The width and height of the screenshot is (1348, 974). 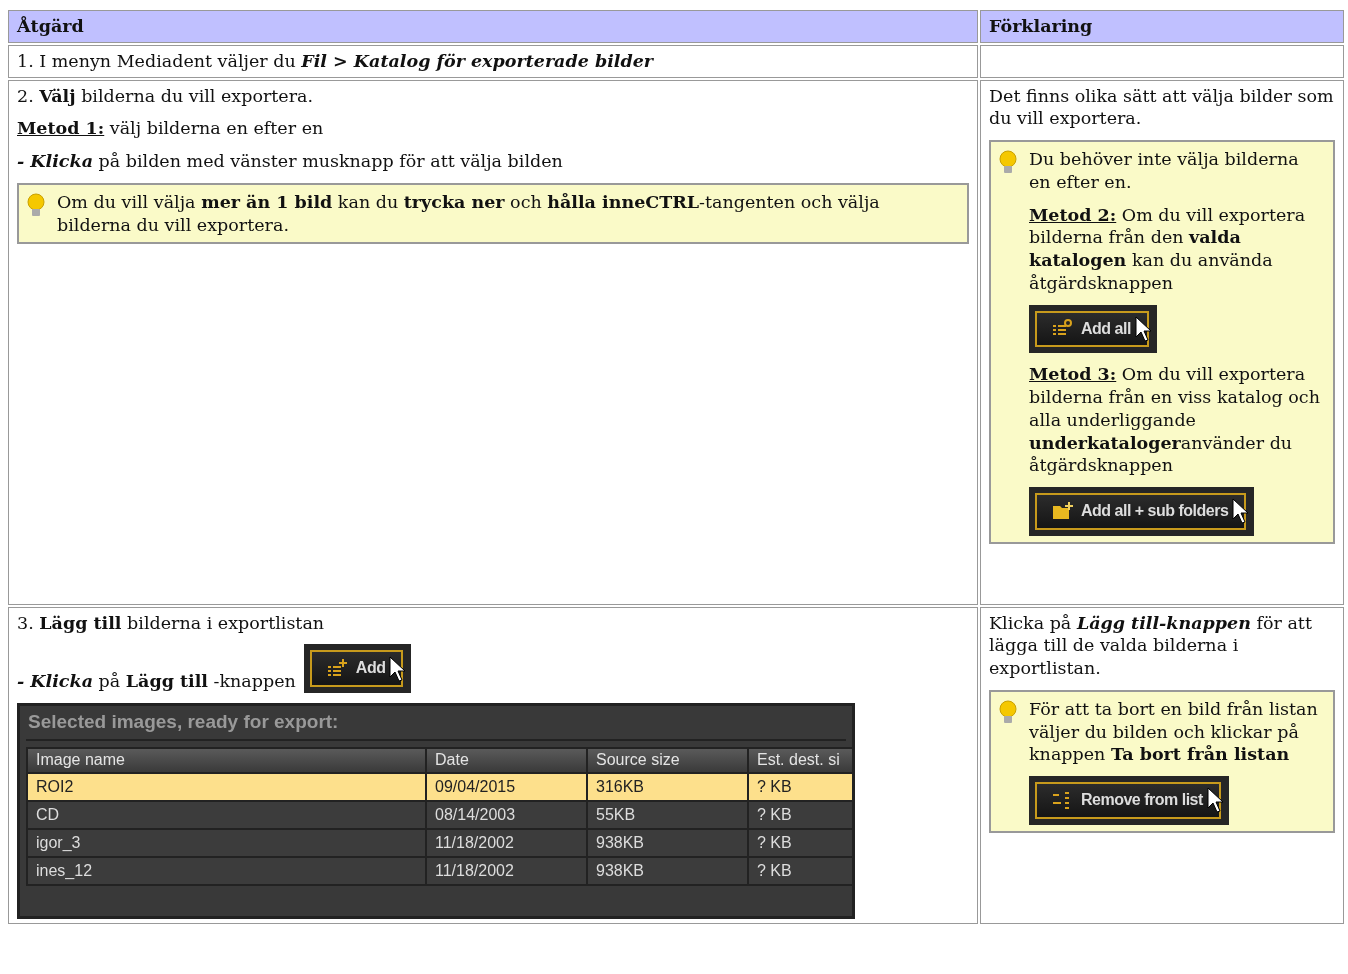 I want to click on paragraph: Metod 2: Om du vill exportera bilderna från den valda katalogen kan du använda åtgärdsknappen, so click(x=1168, y=249).